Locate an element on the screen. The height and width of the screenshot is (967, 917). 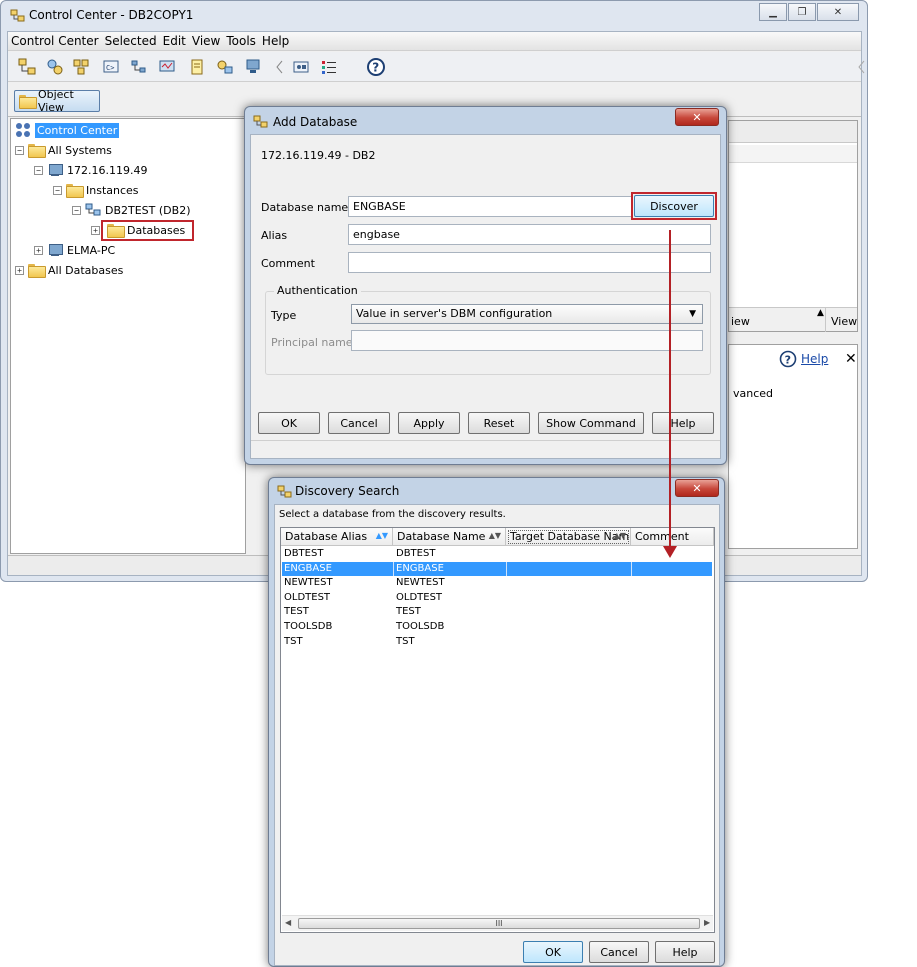
app-icon is located at coordinates (17, 17).